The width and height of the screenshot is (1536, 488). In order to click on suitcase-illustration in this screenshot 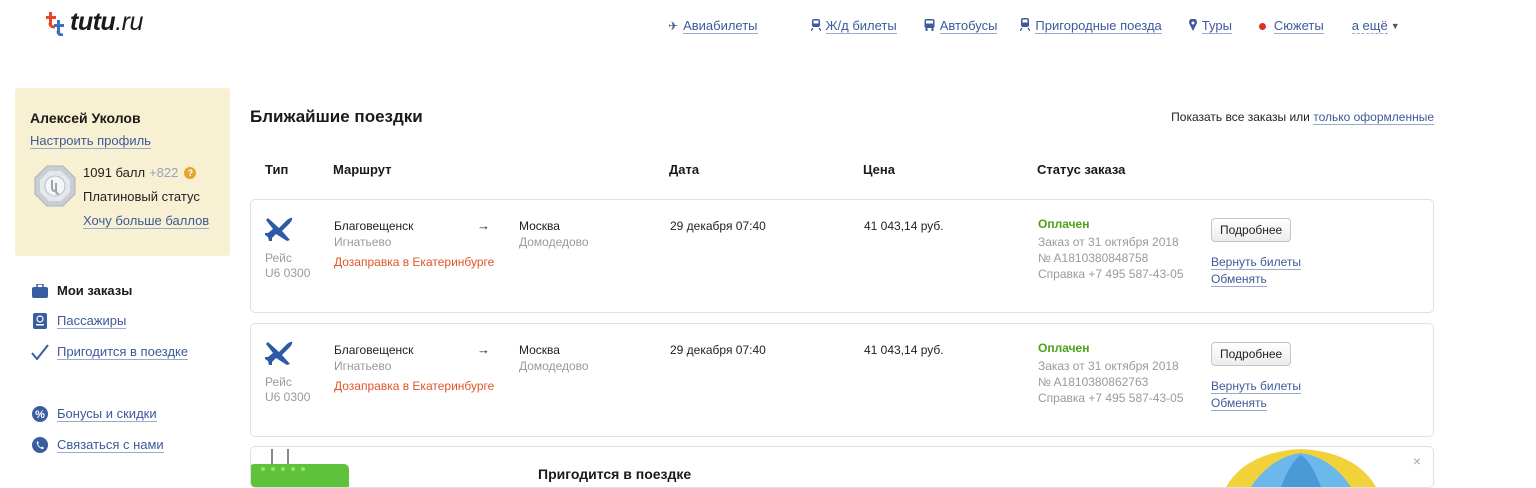, I will do `click(301, 467)`.